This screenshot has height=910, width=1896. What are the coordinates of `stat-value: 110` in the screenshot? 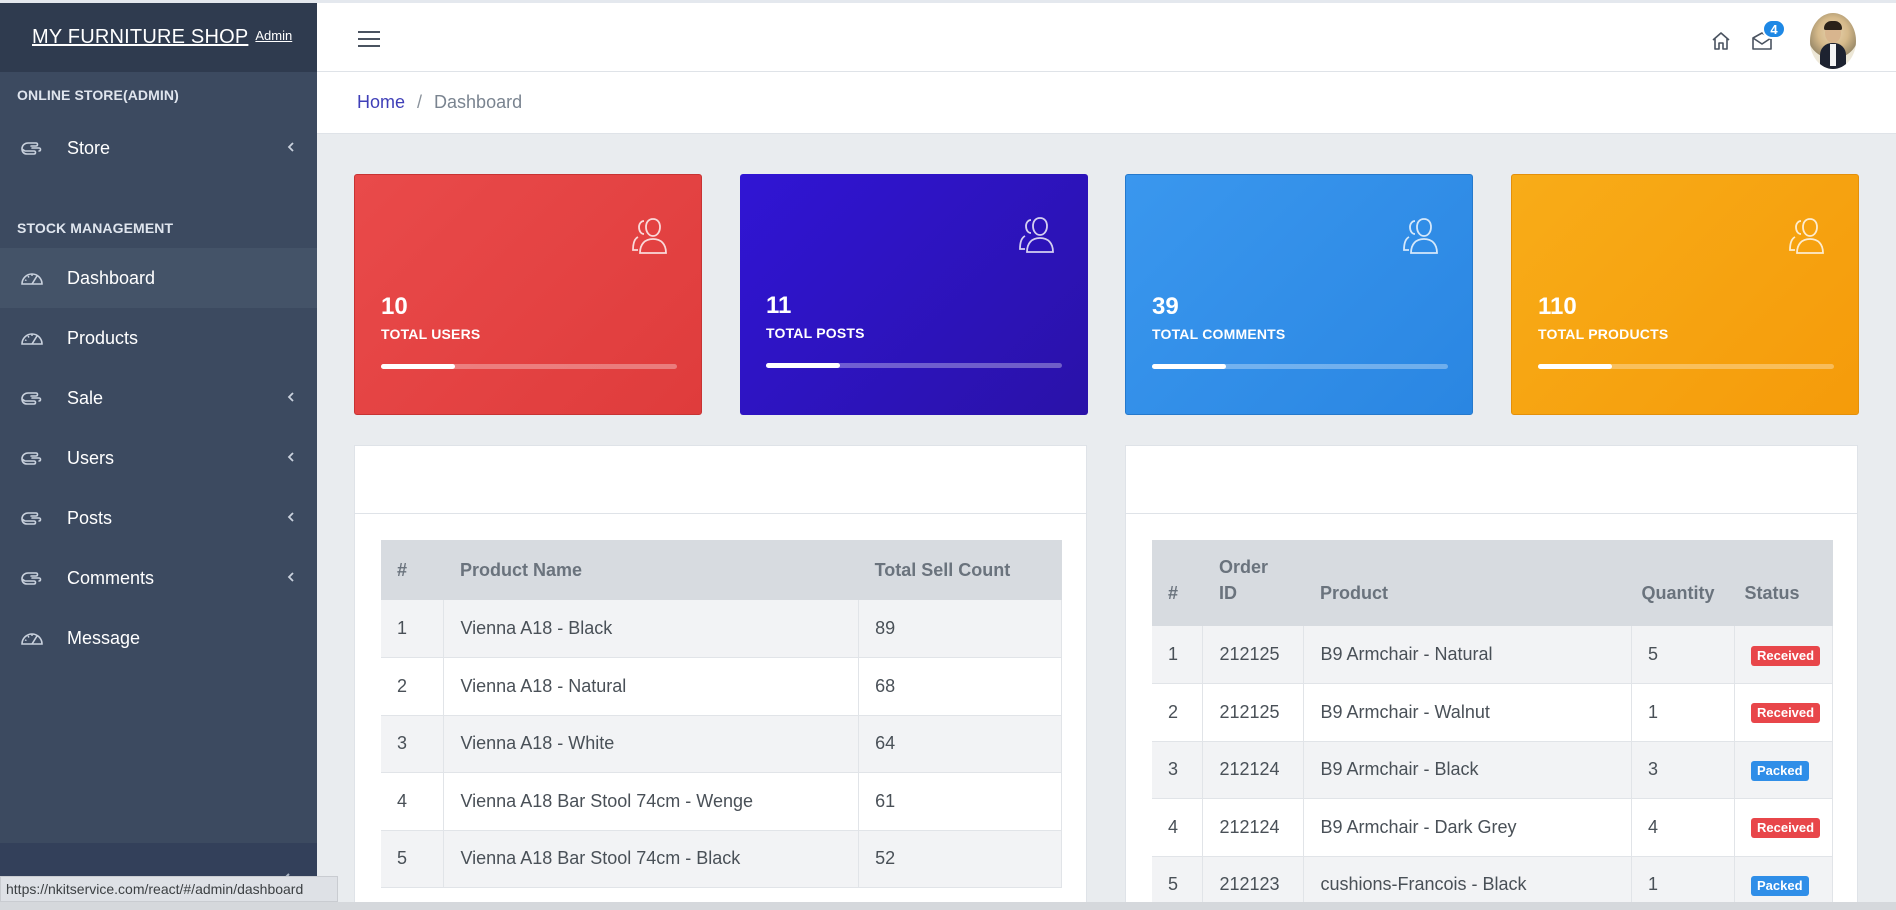 It's located at (1557, 306).